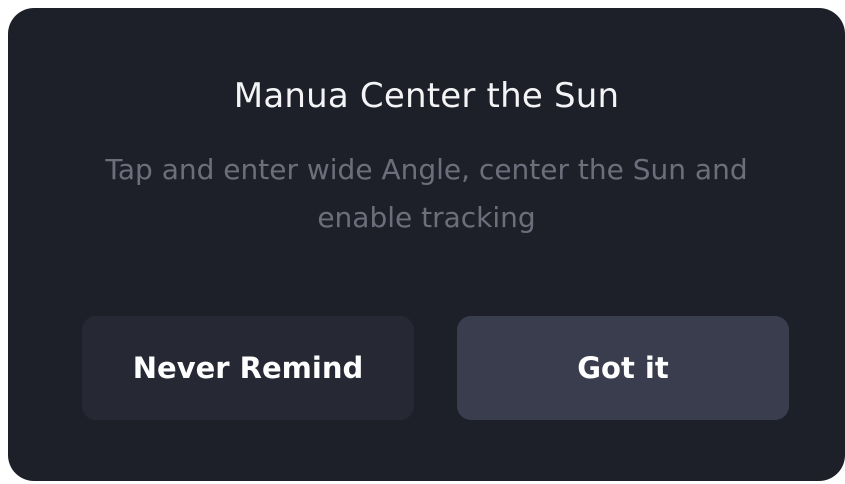 The height and width of the screenshot is (484, 845). I want to click on dialog-title: Manua Center the Sun, so click(426, 96).